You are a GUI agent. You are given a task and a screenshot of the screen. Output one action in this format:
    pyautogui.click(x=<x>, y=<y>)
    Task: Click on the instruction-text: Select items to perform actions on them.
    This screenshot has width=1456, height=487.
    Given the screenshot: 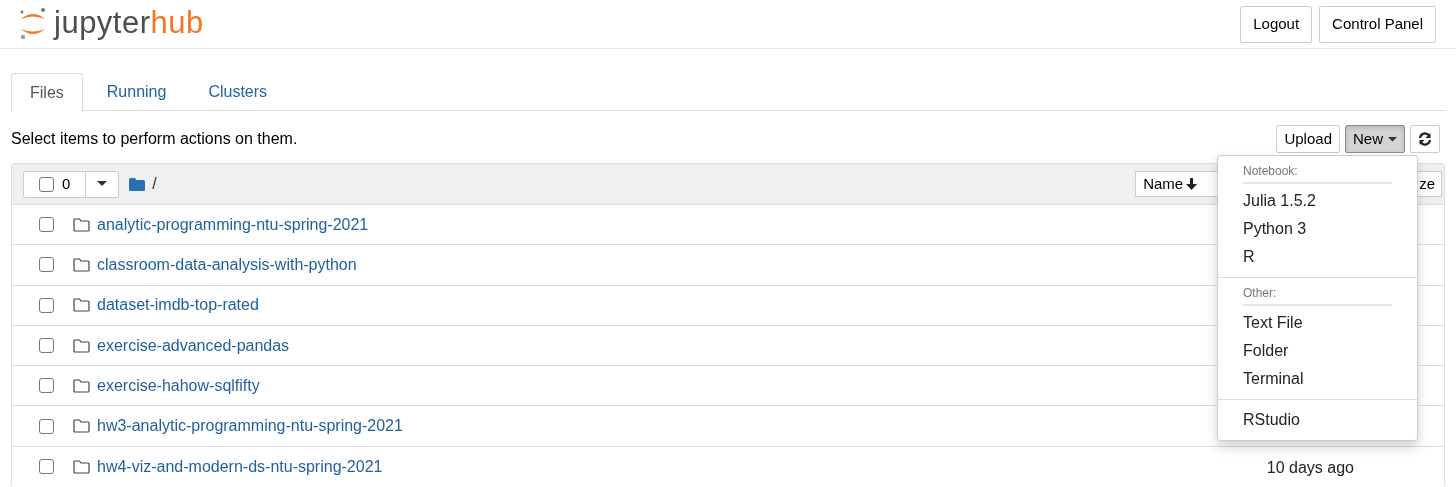 What is the action you would take?
    pyautogui.click(x=154, y=139)
    